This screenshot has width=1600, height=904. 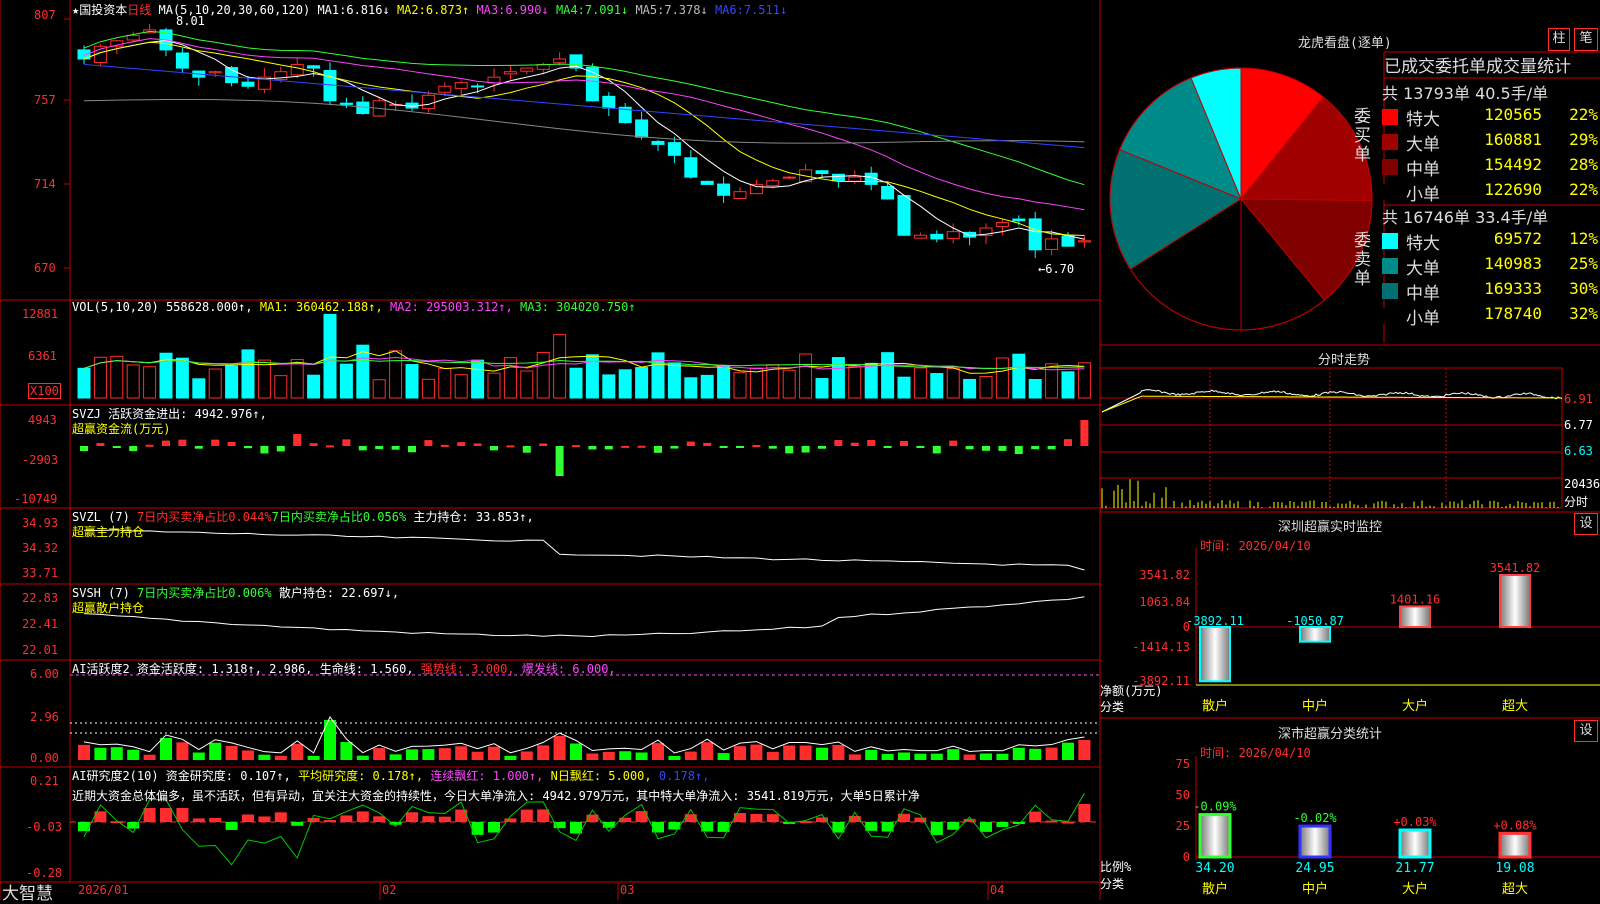 I want to click on fenshi-vol-unit: 分时, so click(x=1576, y=502).